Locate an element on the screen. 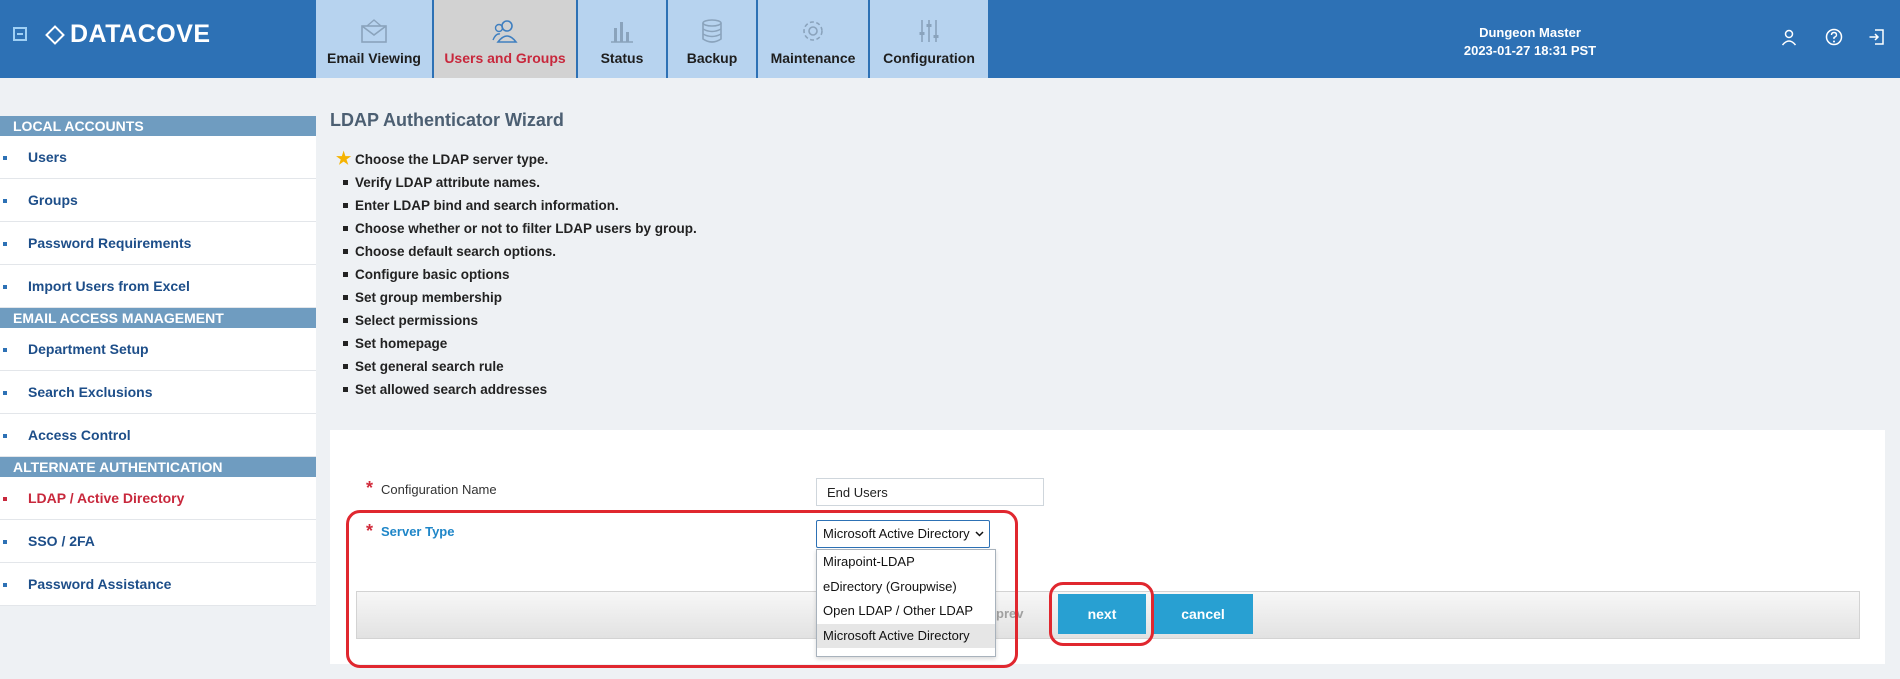  user-info: Dungeon Master 2023-01-27 18:31 PST is located at coordinates (1530, 42).